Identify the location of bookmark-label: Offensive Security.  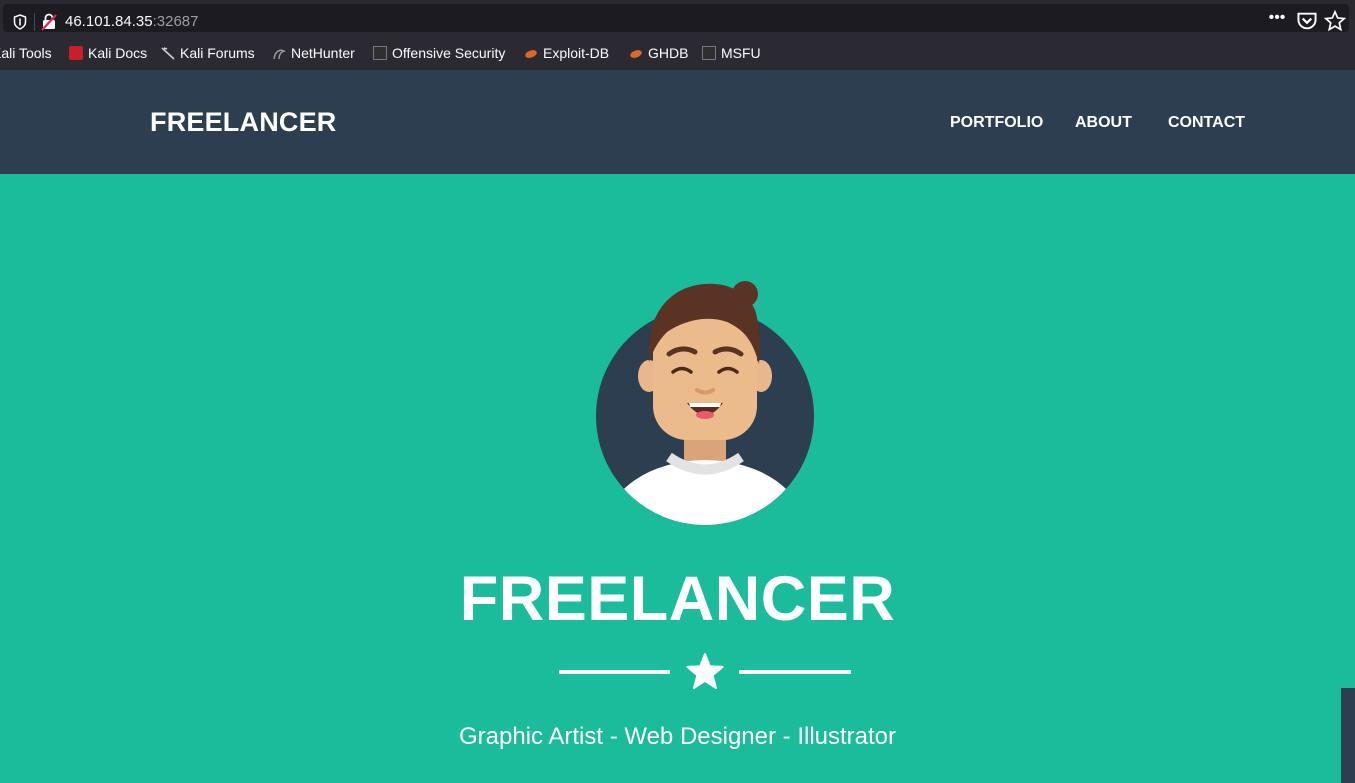
(449, 53).